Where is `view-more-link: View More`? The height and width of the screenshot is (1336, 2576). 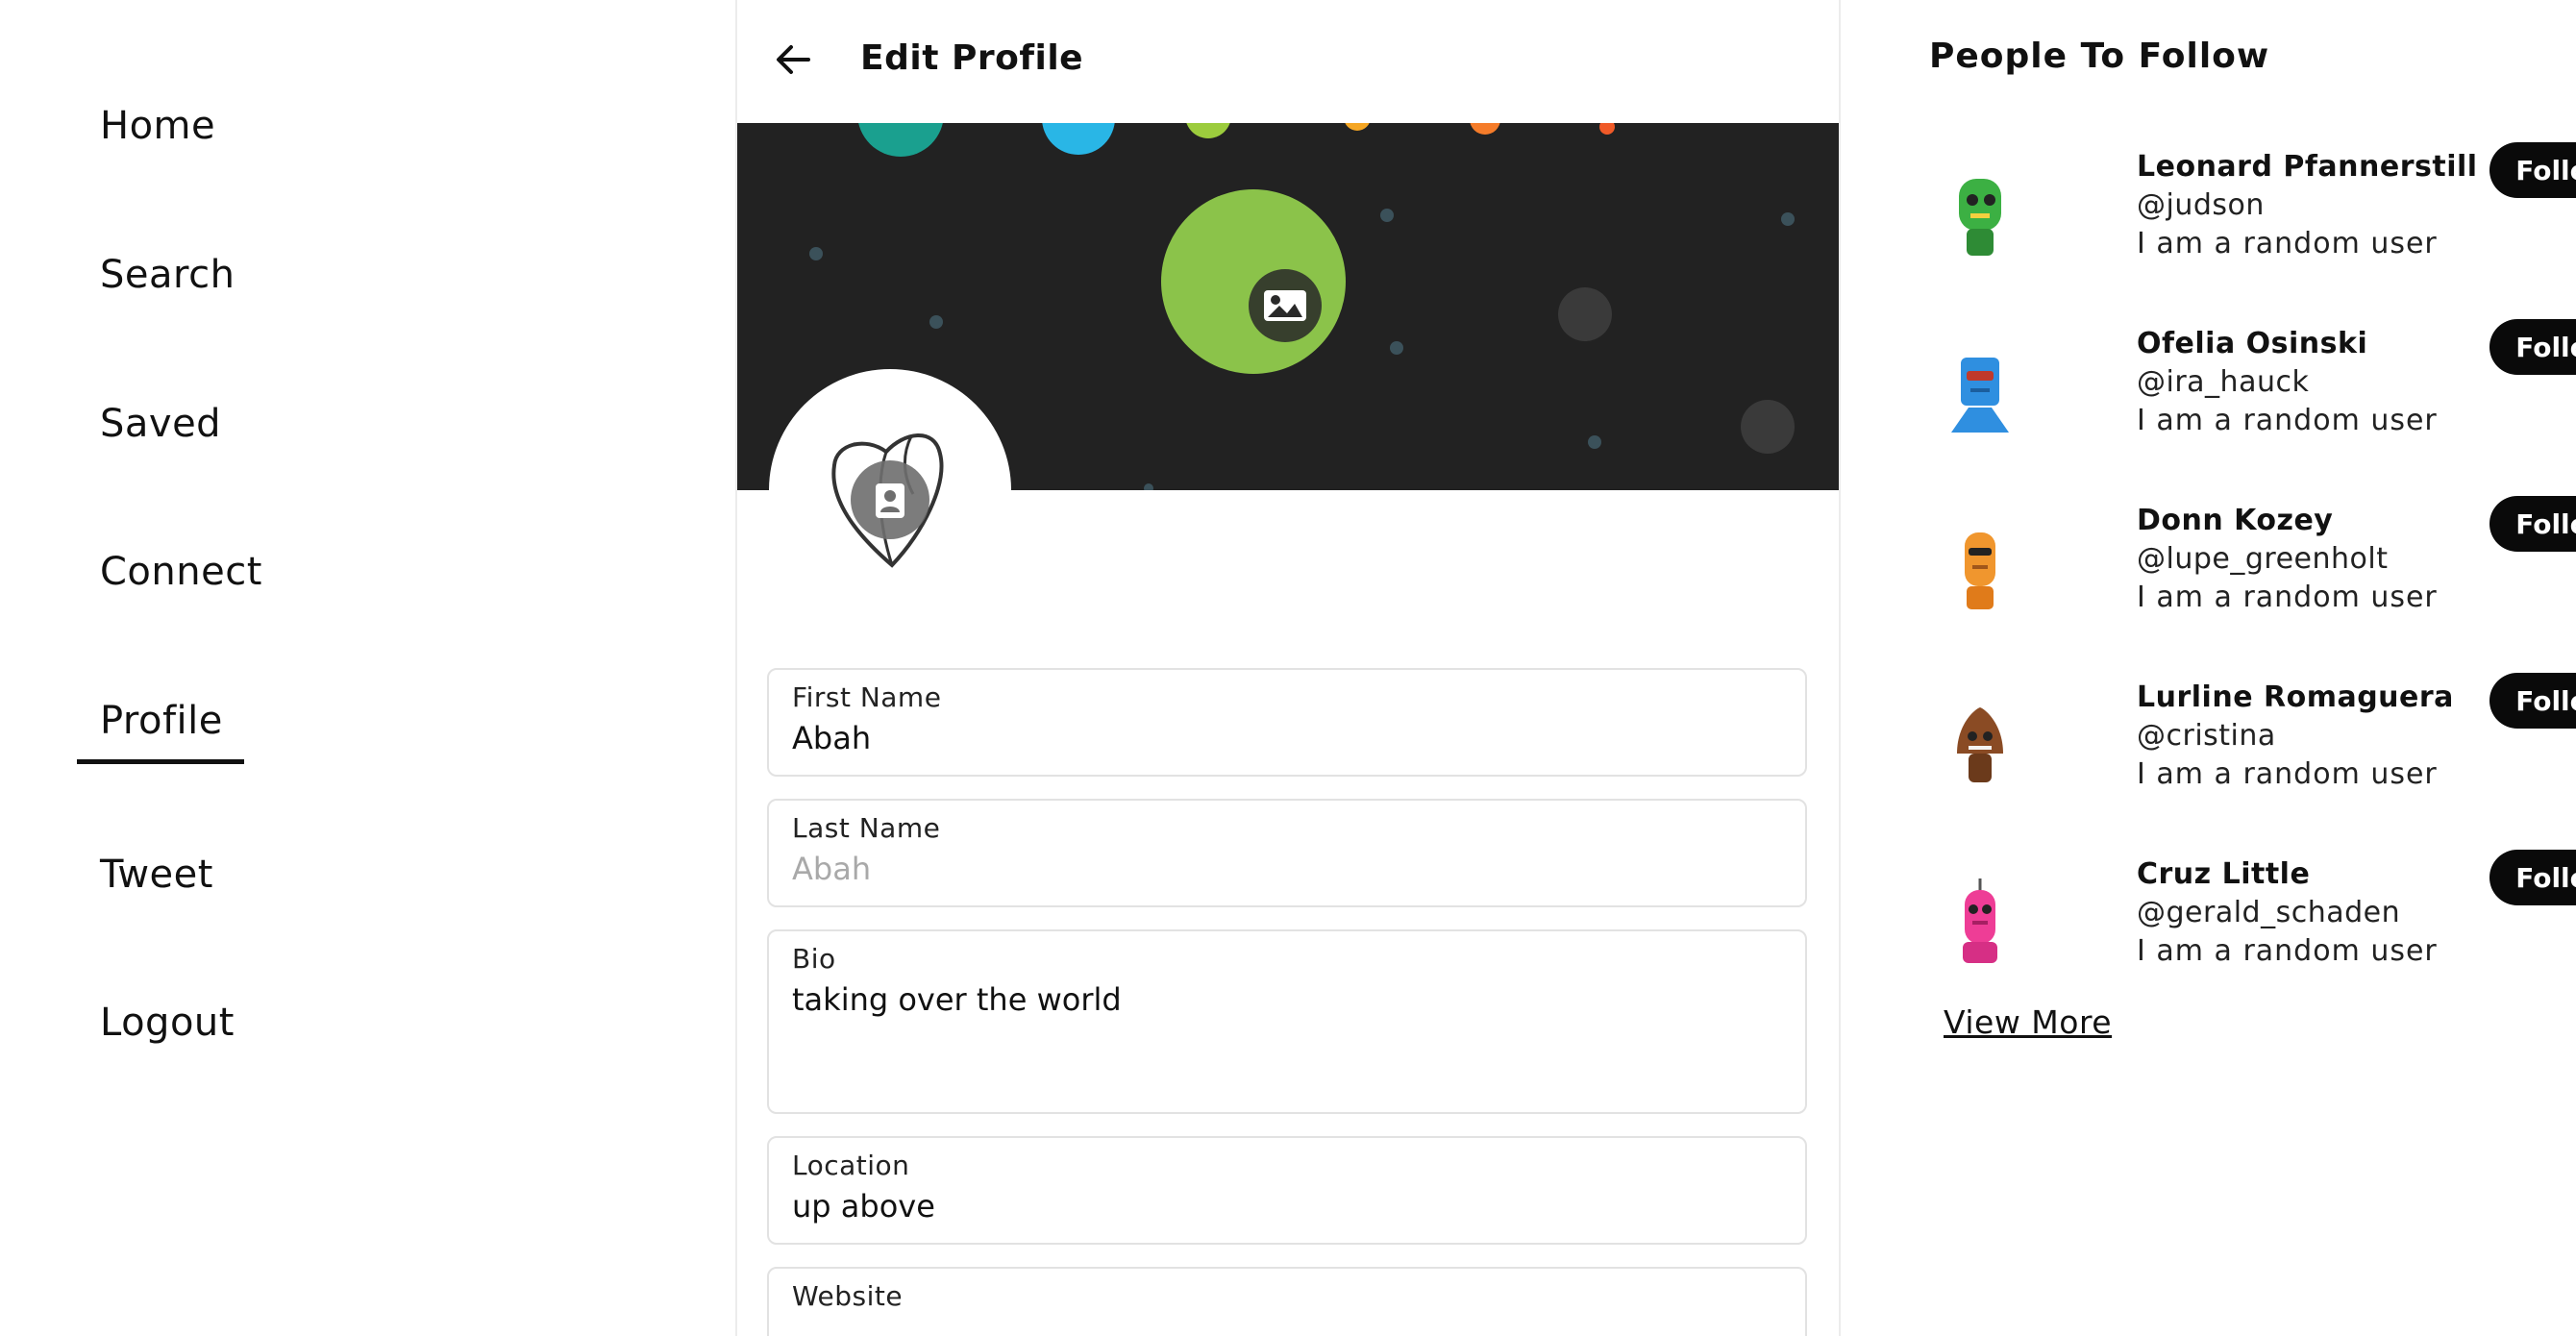 view-more-link: View More is located at coordinates (2028, 1022).